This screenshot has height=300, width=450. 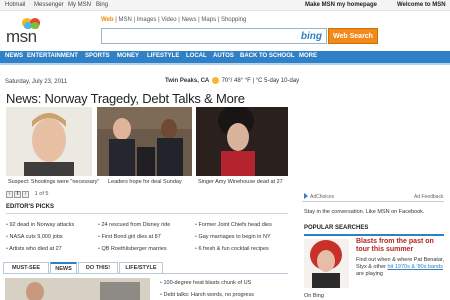 I want to click on weather-temp: 70°/ 48°, so click(x=232, y=81).